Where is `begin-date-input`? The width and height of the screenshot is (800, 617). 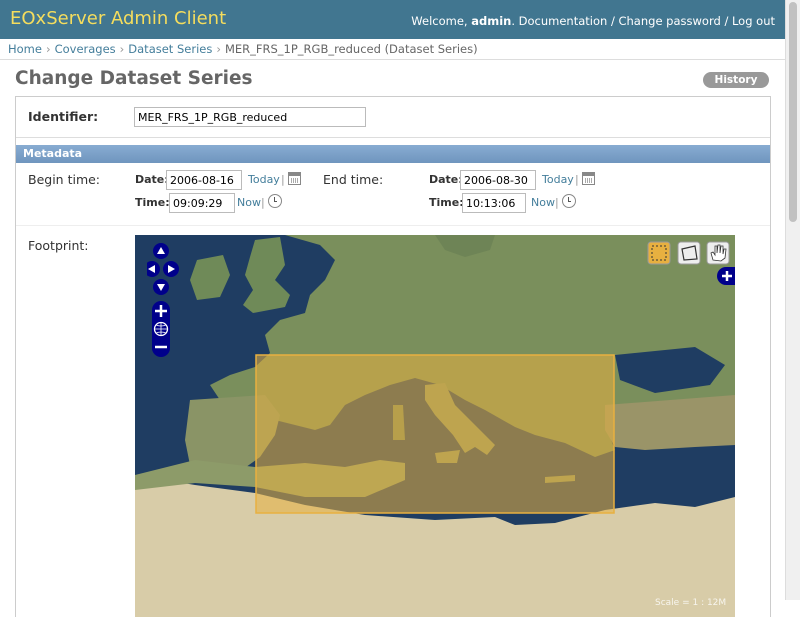
begin-date-input is located at coordinates (204, 180).